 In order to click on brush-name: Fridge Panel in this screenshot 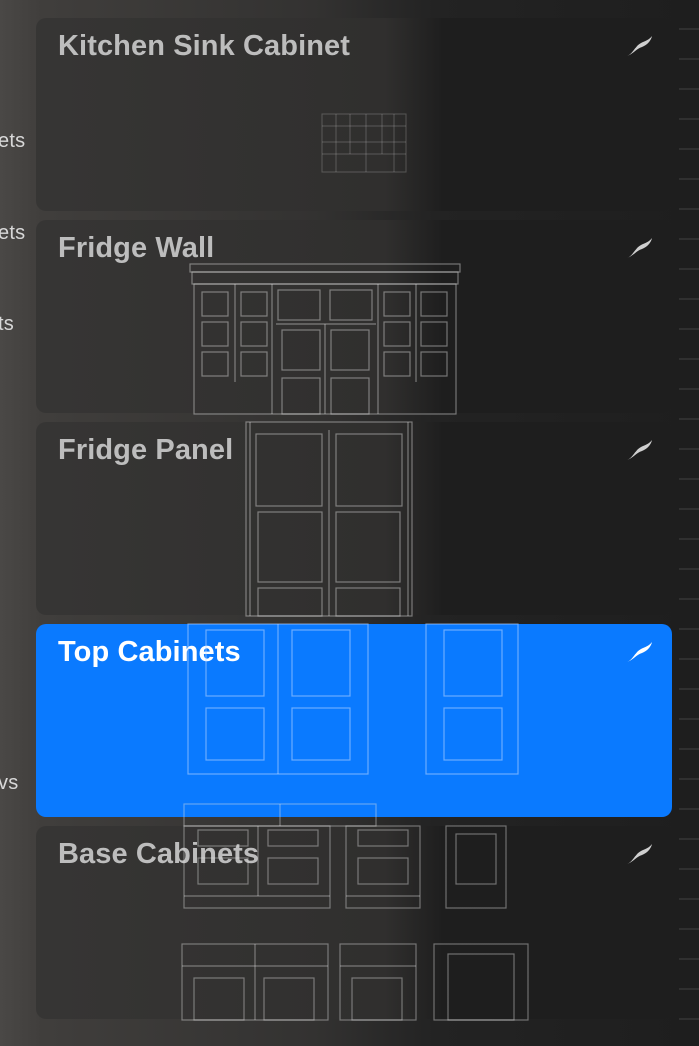, I will do `click(146, 450)`.